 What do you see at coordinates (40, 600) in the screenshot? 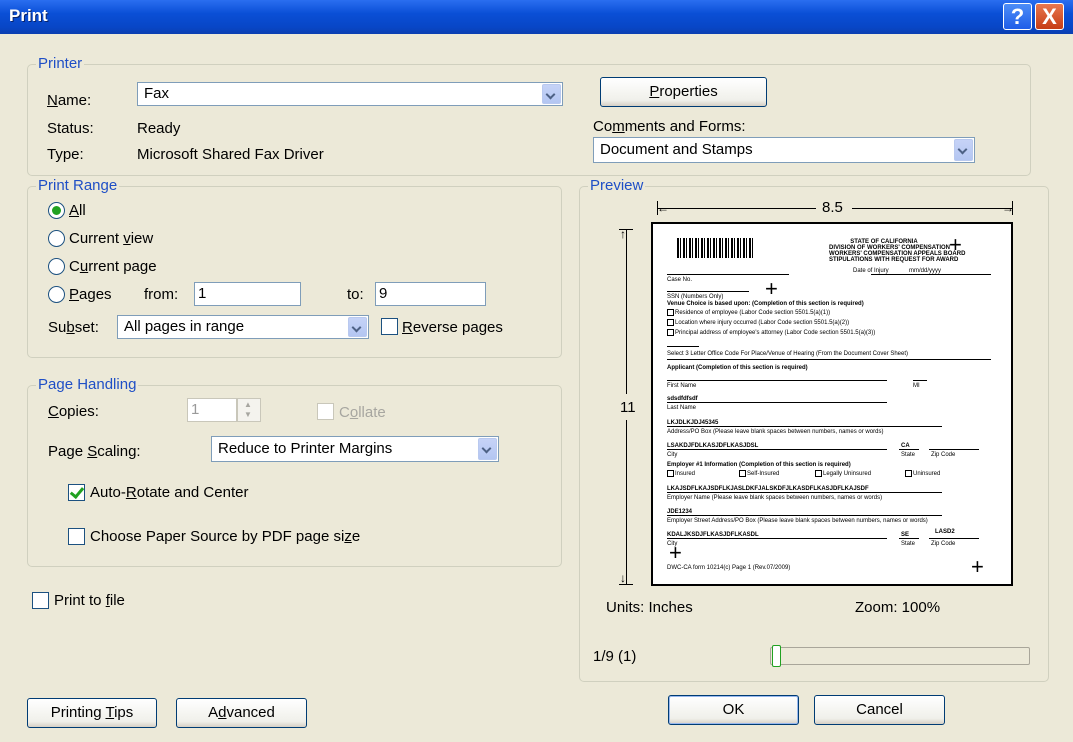
I see `print-to-file-checkbox` at bounding box center [40, 600].